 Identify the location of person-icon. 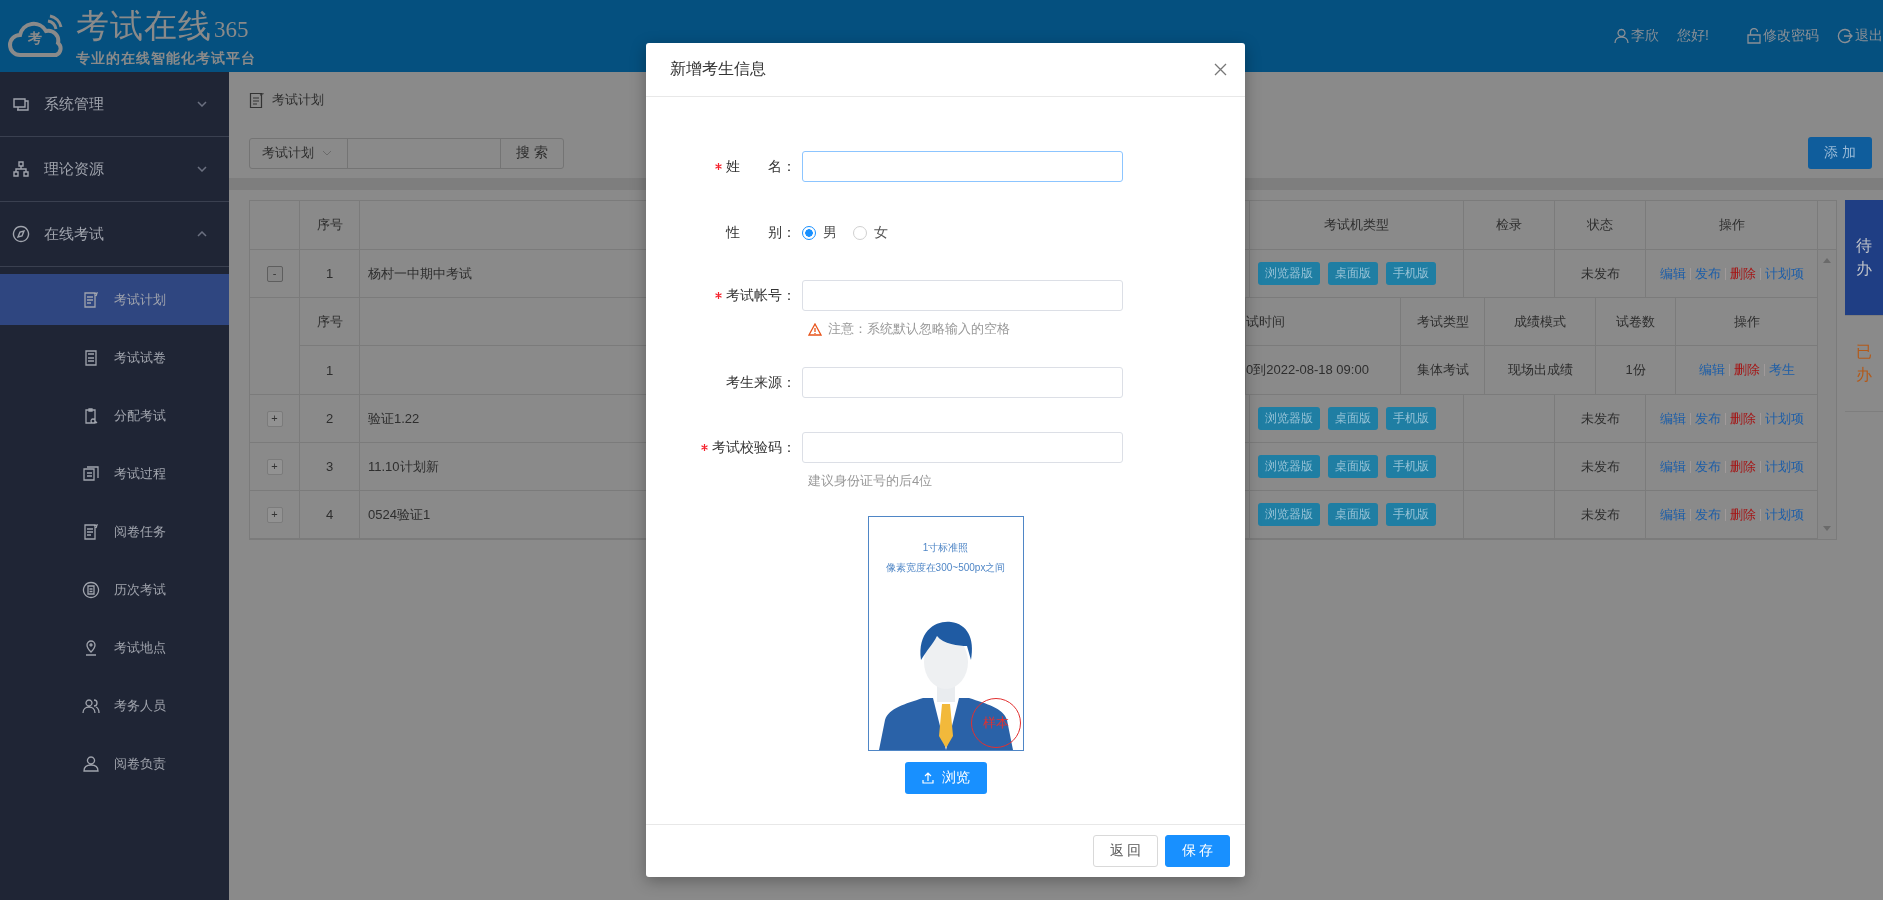
(91, 763).